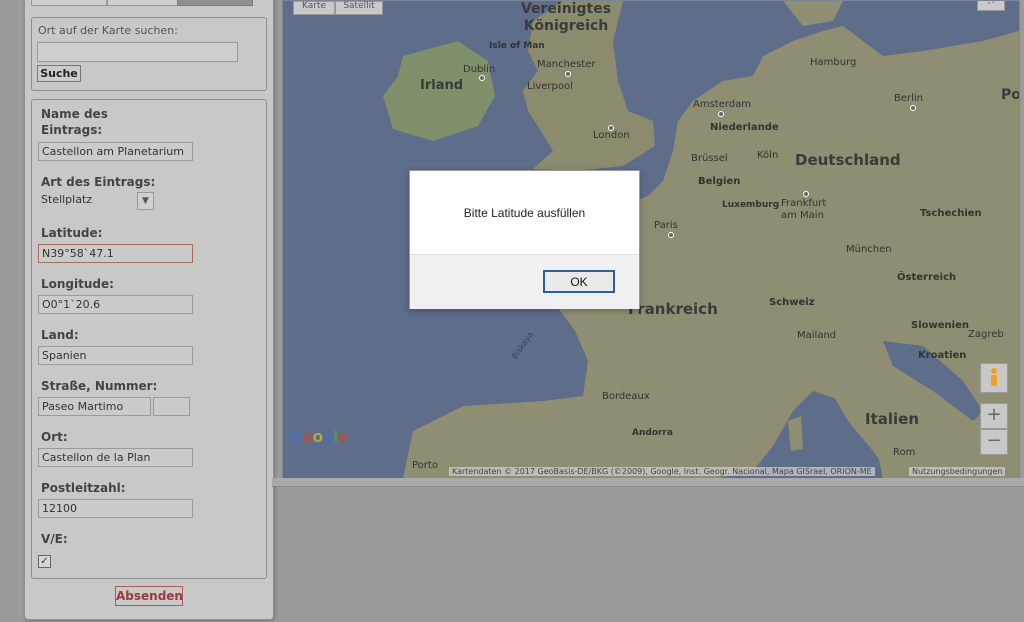 Image resolution: width=1024 pixels, height=622 pixels. What do you see at coordinates (991, 6) in the screenshot?
I see `fullscreen-icon: ⛶` at bounding box center [991, 6].